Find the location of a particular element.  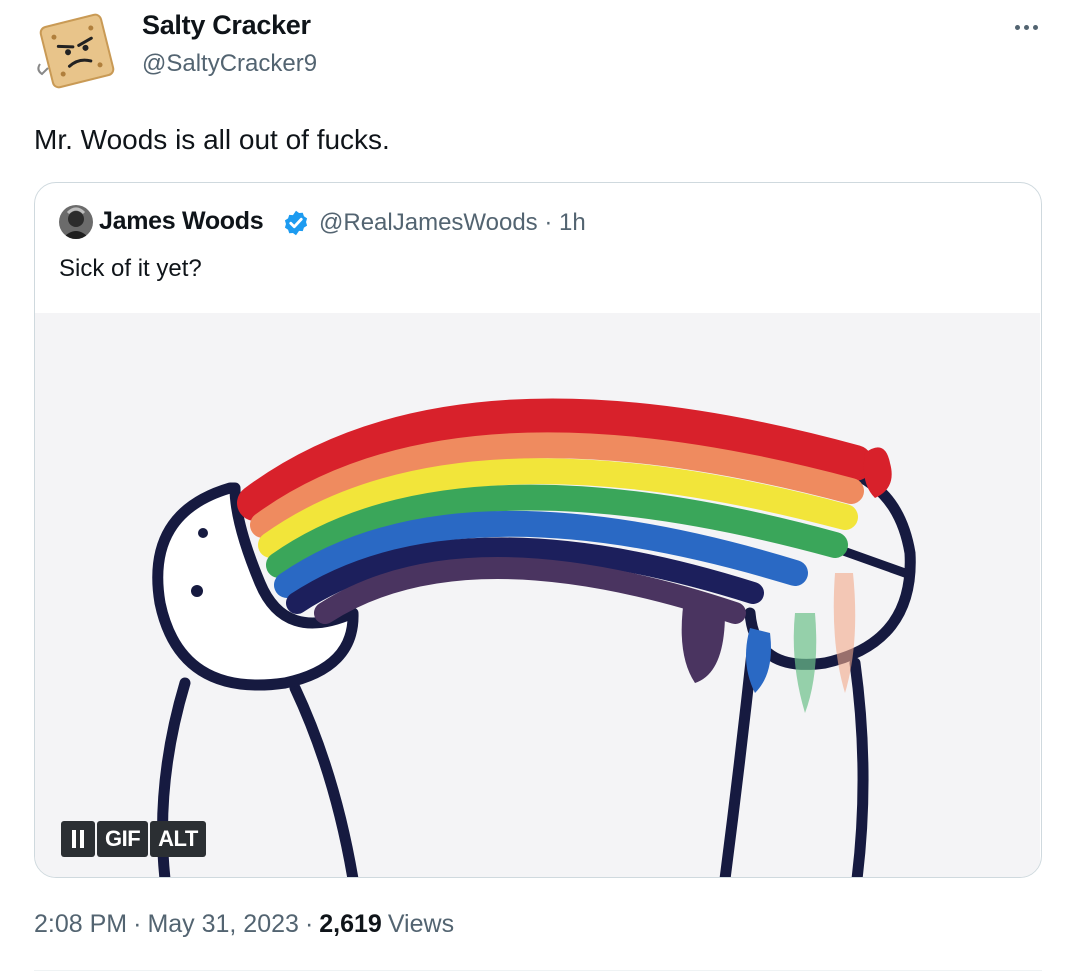

pause-icon is located at coordinates (74, 839).